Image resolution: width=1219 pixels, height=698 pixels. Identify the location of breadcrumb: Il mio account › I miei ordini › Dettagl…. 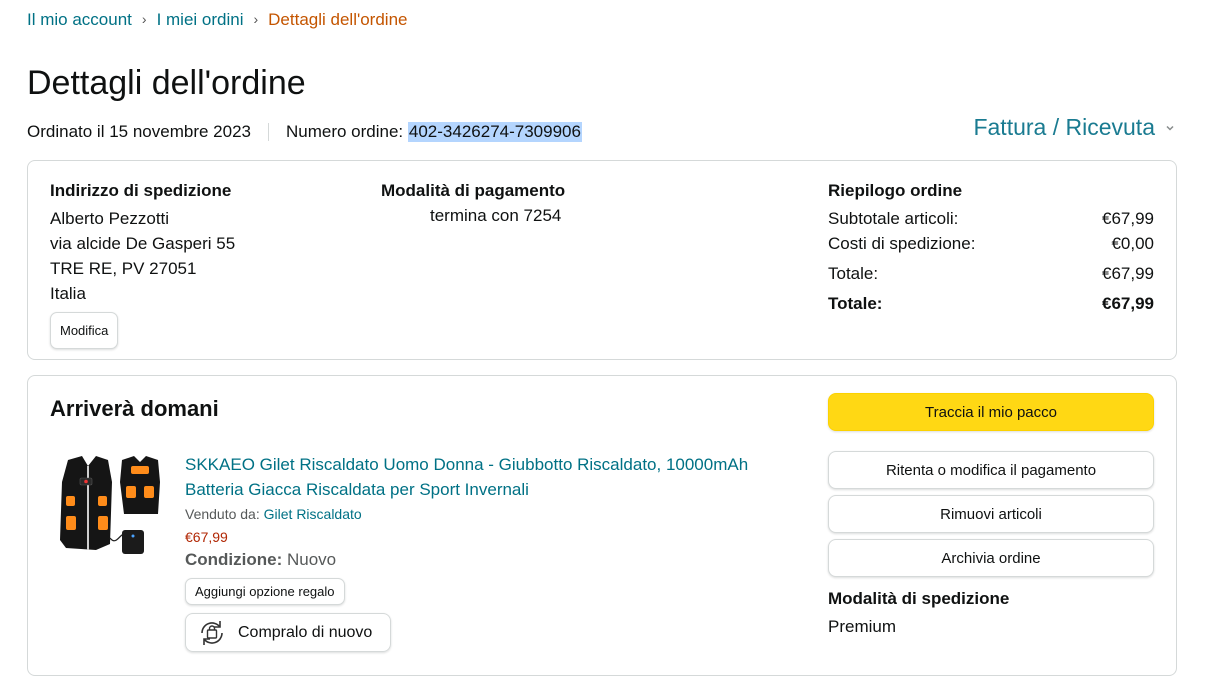
(217, 20).